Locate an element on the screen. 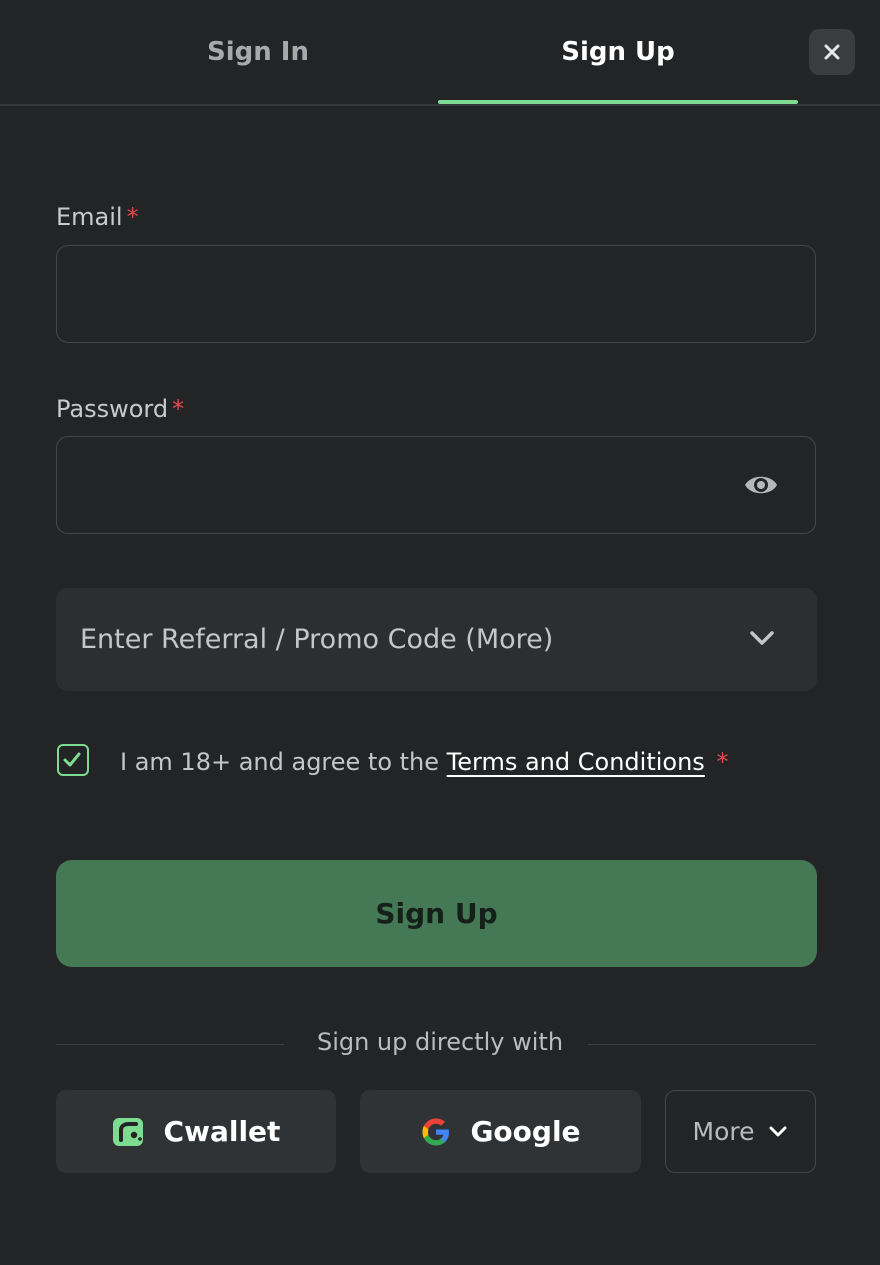 The width and height of the screenshot is (880, 1265). password-field is located at coordinates (436, 485).